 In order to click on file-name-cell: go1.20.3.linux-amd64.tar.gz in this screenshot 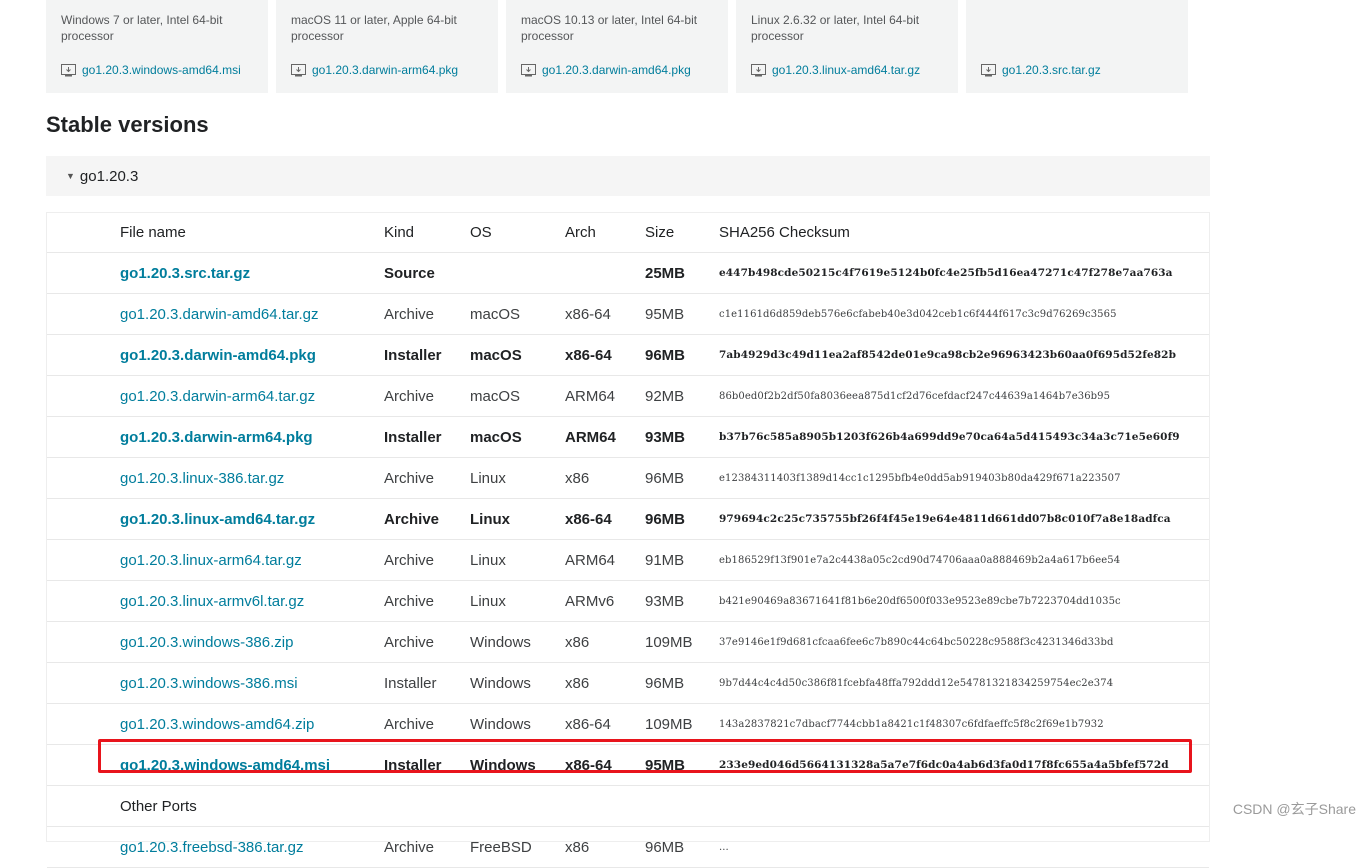, I will do `click(215, 519)`.